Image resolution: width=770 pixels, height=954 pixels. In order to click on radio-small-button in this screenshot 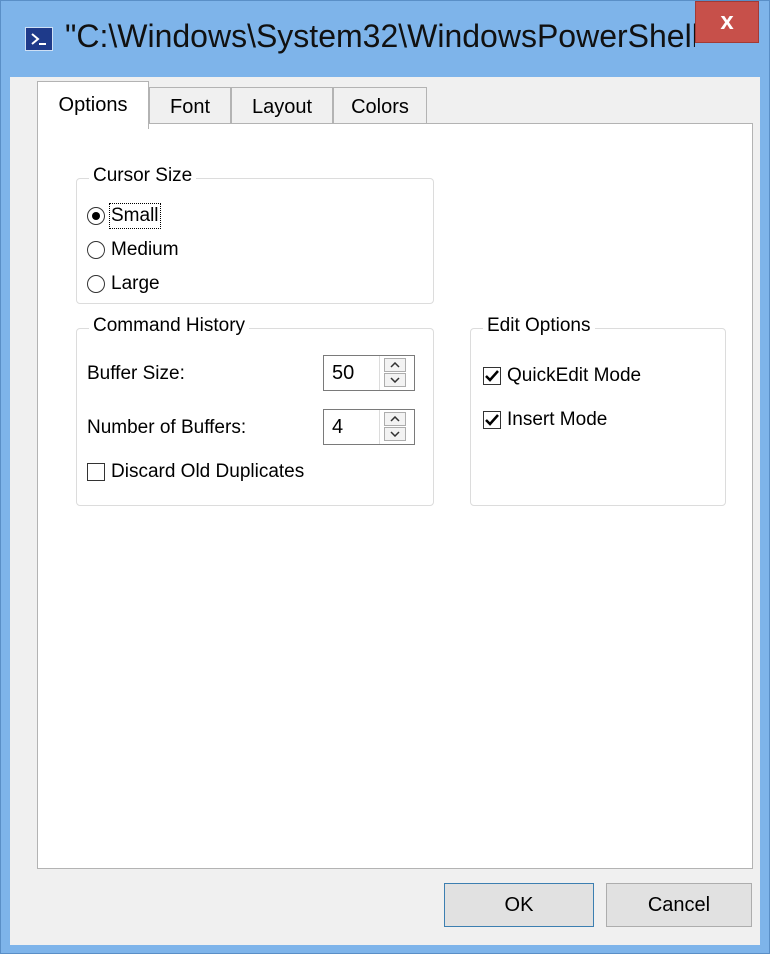, I will do `click(96, 216)`.